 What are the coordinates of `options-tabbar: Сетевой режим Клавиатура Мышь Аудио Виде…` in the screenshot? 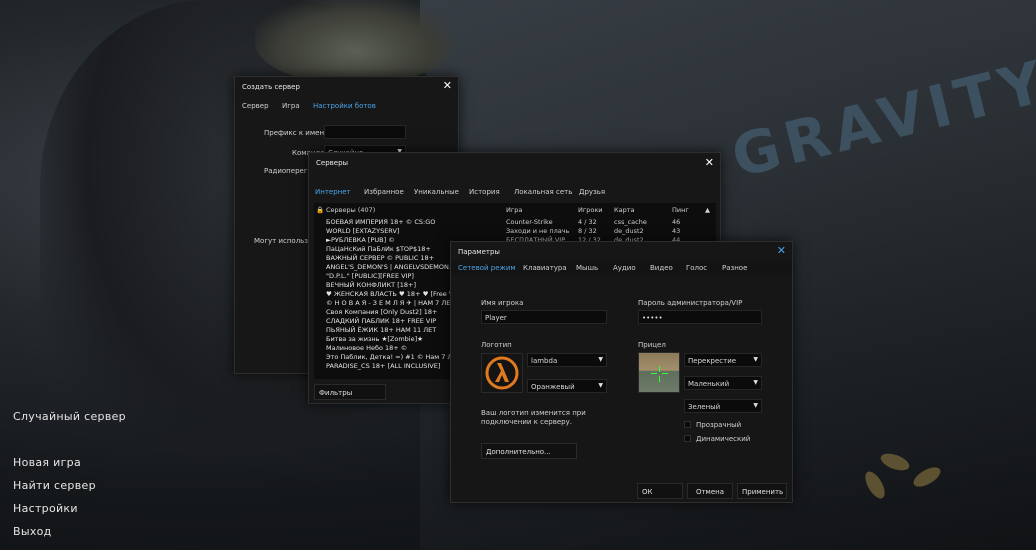 It's located at (621, 268).